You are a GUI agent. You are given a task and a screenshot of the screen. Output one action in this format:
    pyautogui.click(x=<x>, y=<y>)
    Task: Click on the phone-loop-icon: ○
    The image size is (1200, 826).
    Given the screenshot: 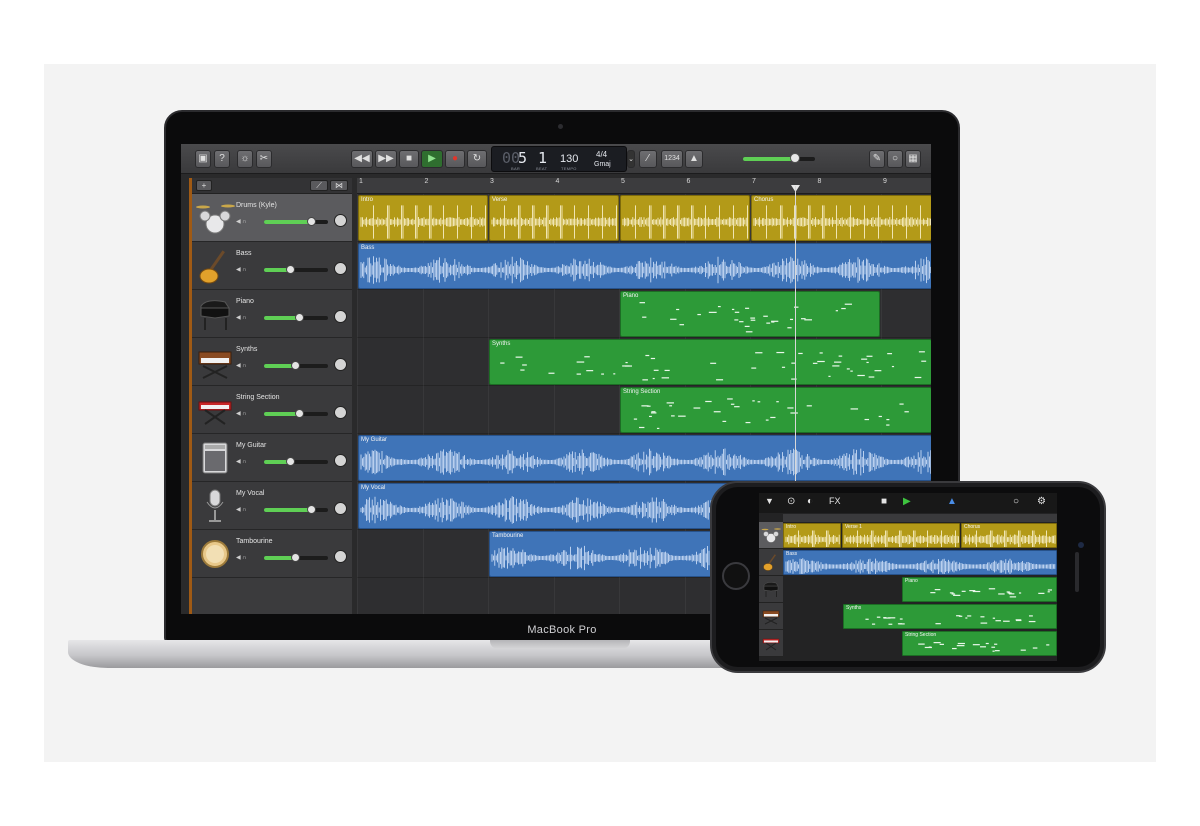 What is the action you would take?
    pyautogui.click(x=1016, y=501)
    